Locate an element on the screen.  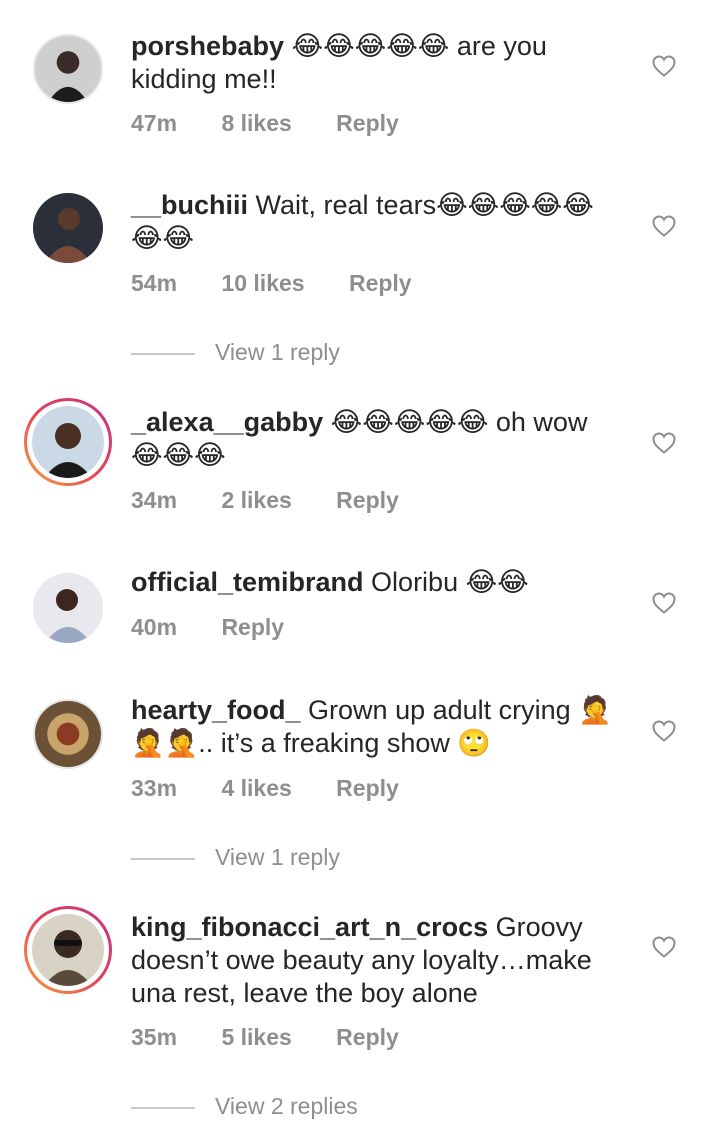
comment-meta: 34m 2 likes Reply is located at coordinates (284, 500).